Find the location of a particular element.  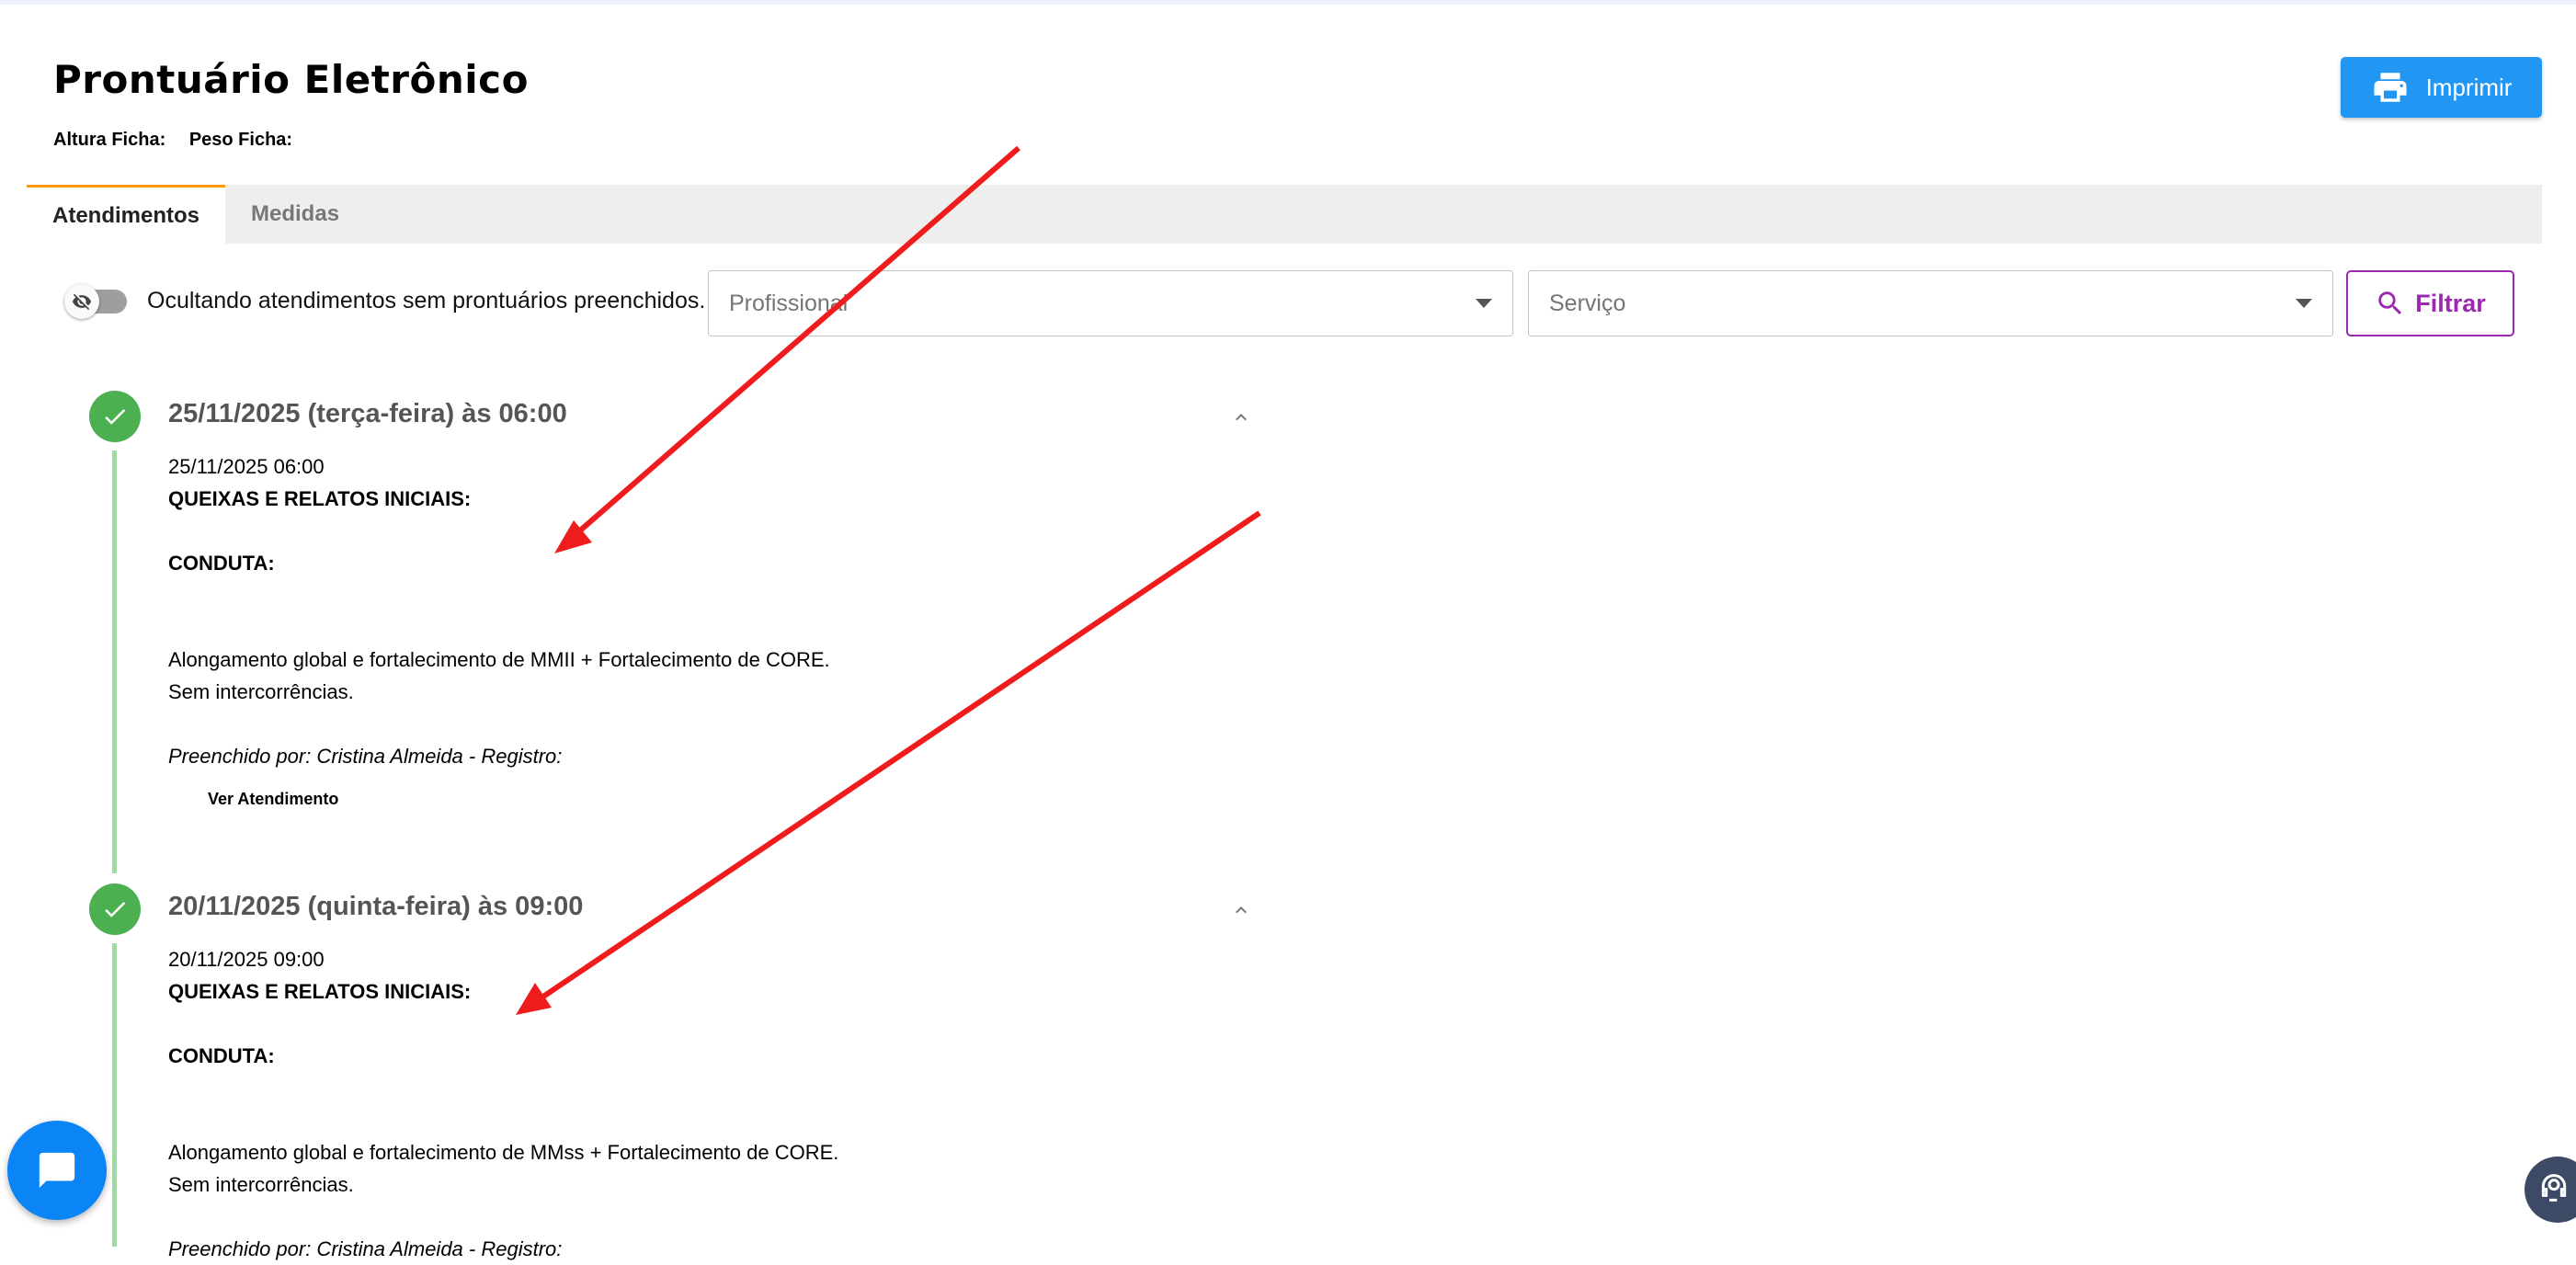

eye-off-icon is located at coordinates (82, 301).